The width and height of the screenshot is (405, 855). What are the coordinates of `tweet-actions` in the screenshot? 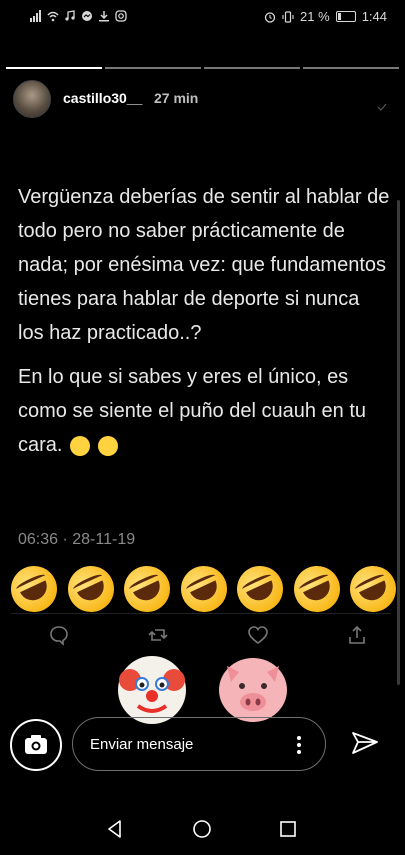 It's located at (208, 635).